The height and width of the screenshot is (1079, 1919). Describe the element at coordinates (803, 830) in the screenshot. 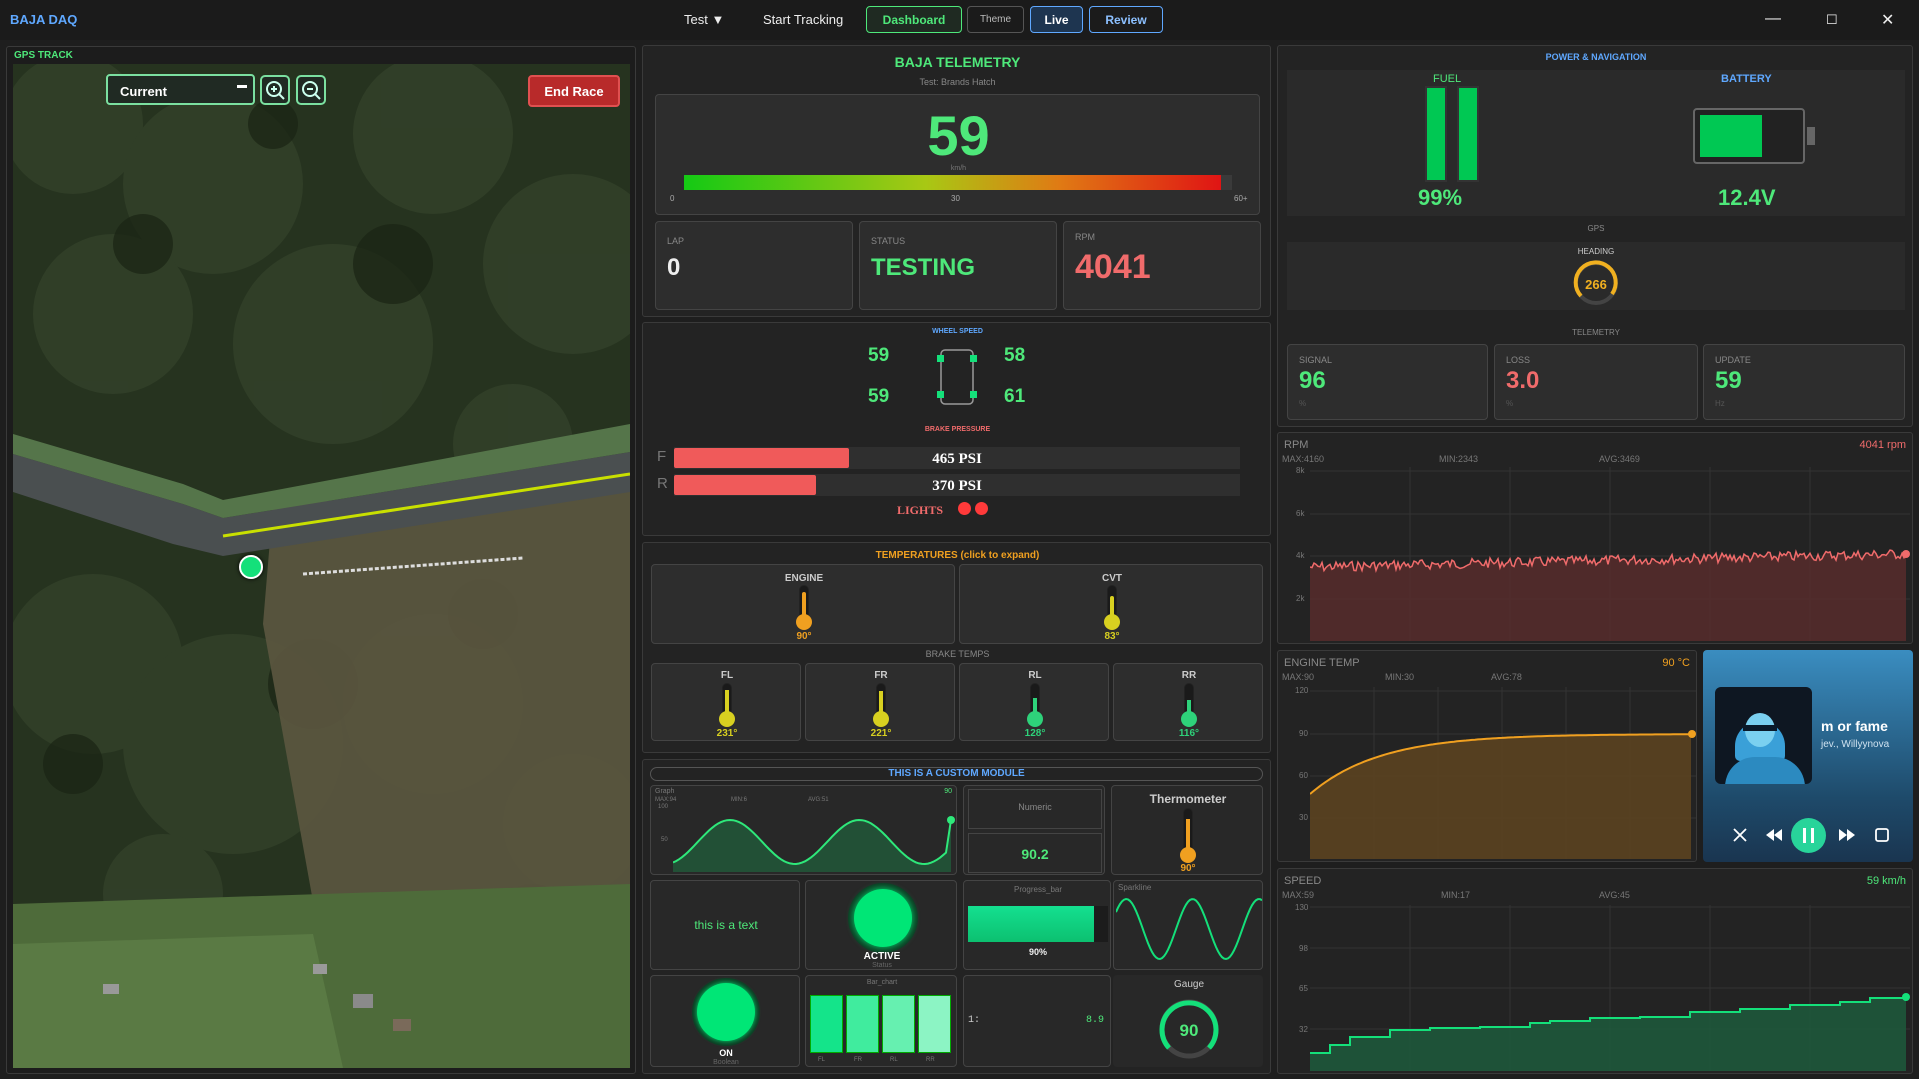

I see `graph-widget: Graph 90 MAX:94 MIN:6 AVG:51 100 50` at that location.